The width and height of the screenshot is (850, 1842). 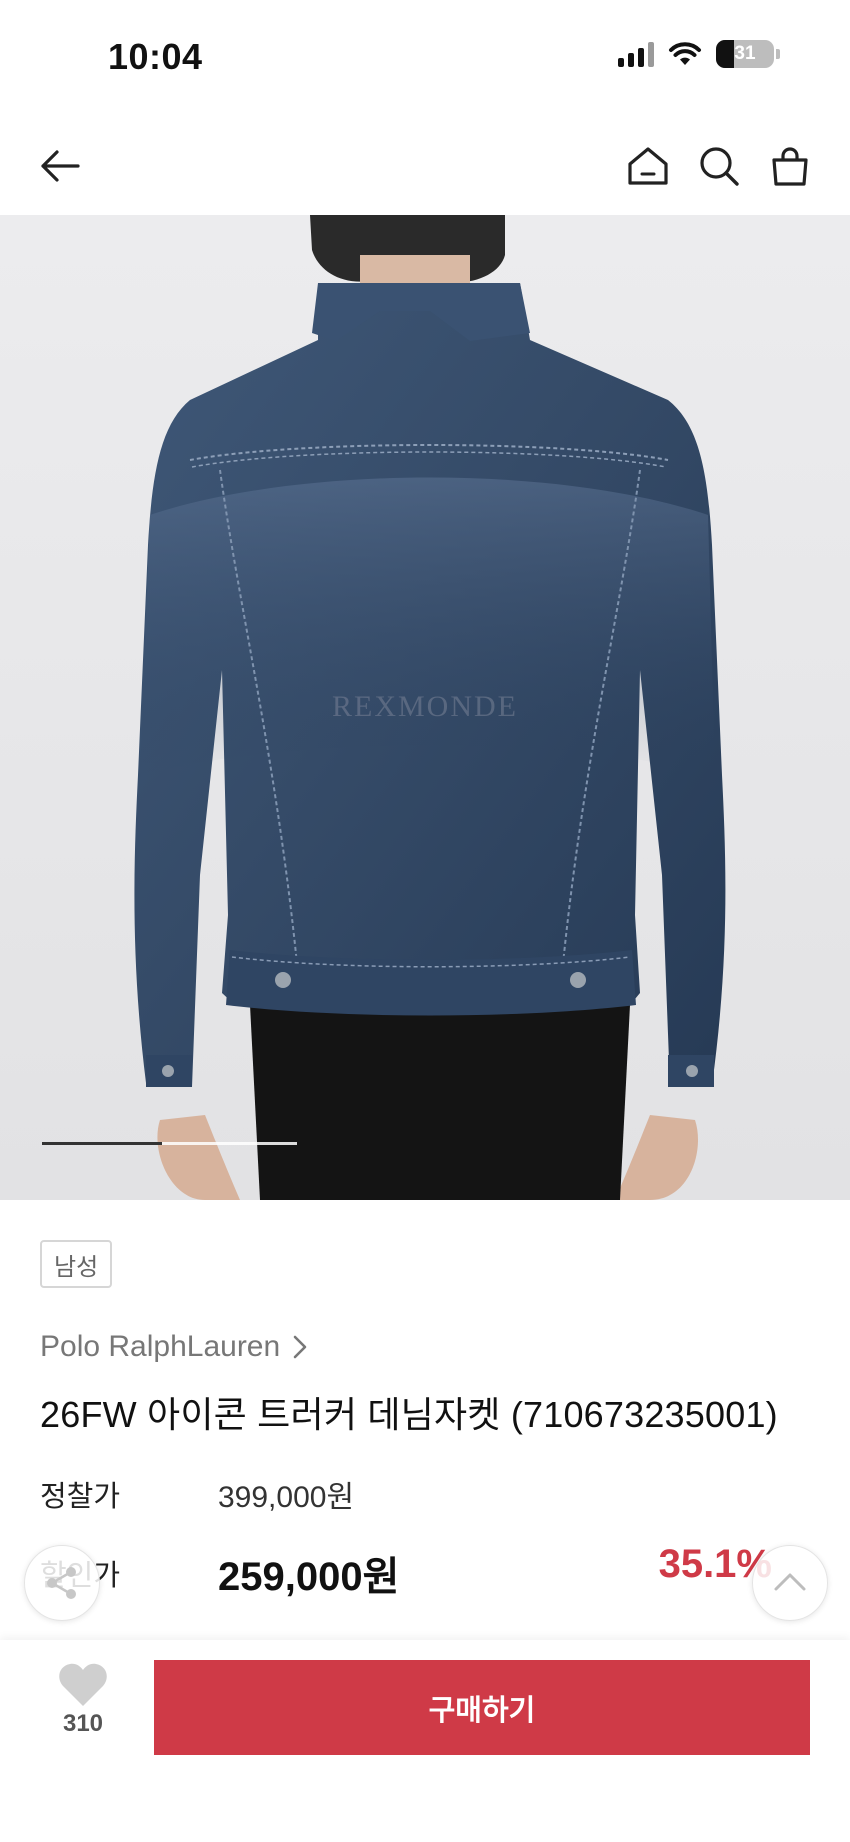 I want to click on scroll-top-icon, so click(x=790, y=1582).